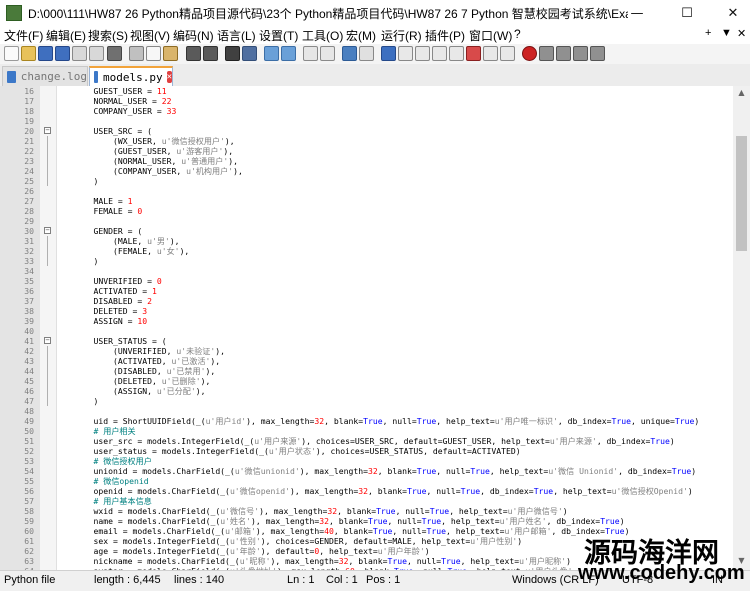 The width and height of the screenshot is (750, 591). I want to click on line-number: 22, so click(29, 151).